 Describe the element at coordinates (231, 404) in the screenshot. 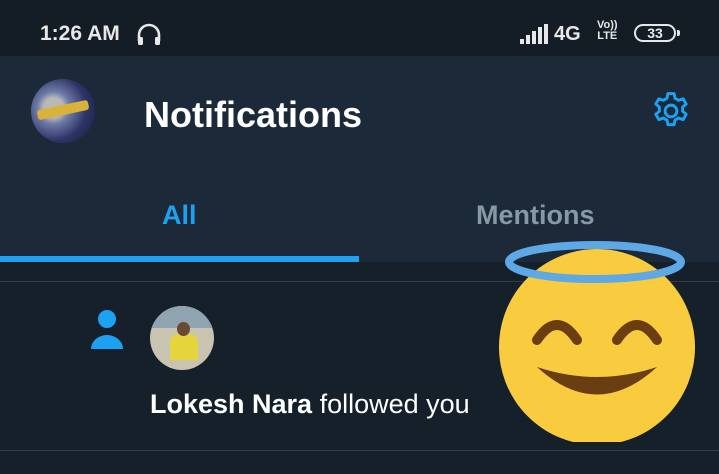

I see `follower-name: Lokesh Nara` at that location.